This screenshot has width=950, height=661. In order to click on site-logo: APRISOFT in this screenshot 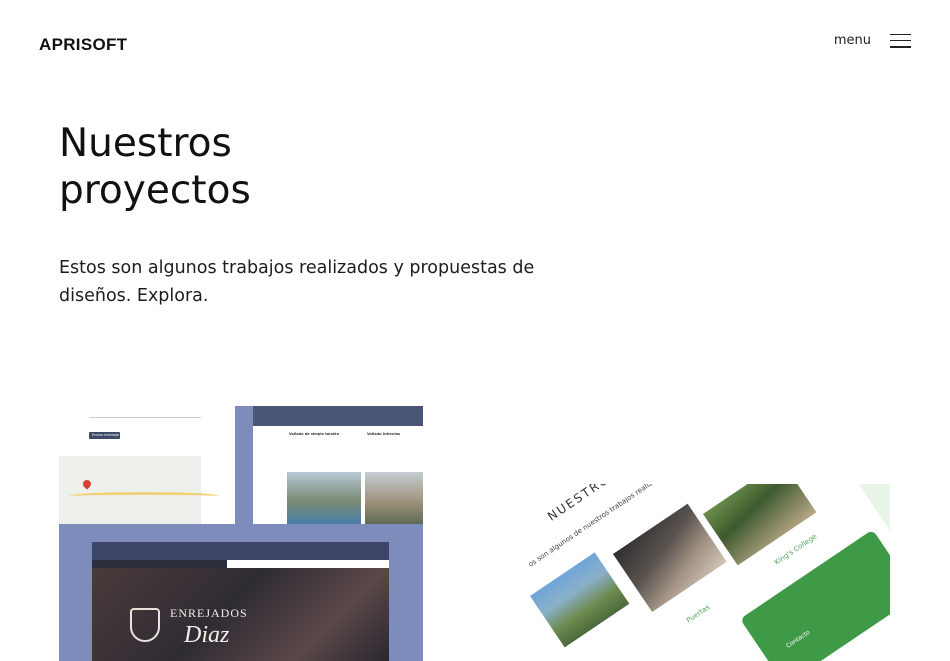, I will do `click(83, 45)`.